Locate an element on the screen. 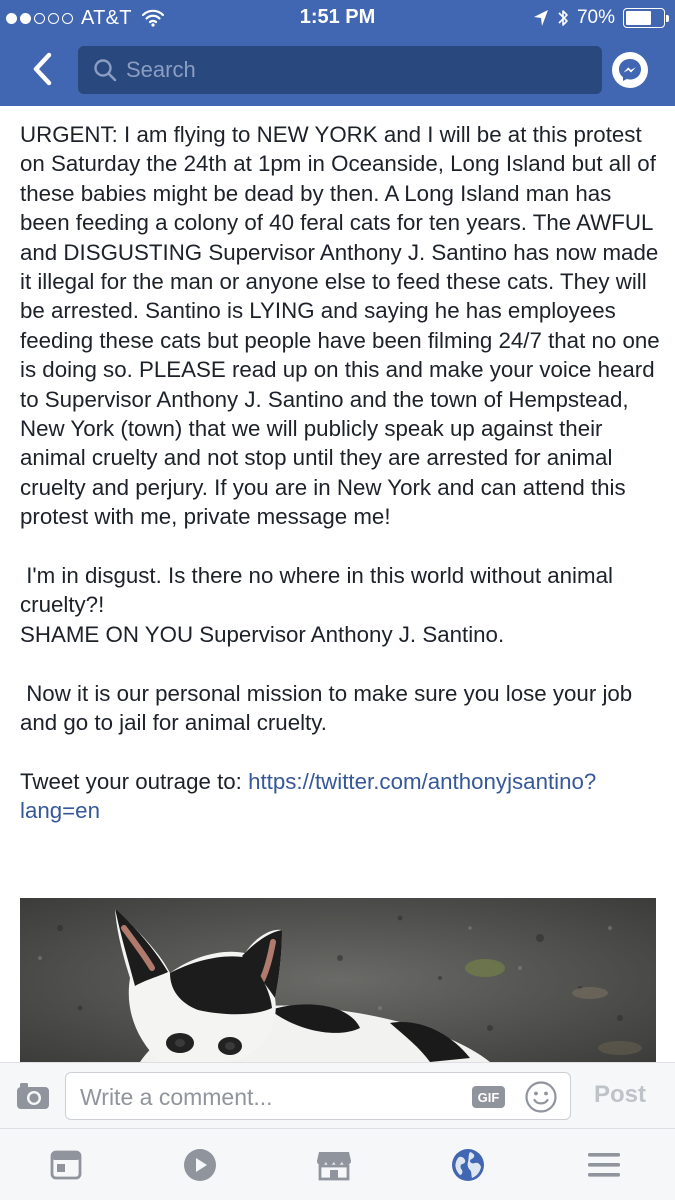 The width and height of the screenshot is (675, 1200). post-image is located at coordinates (338, 980).